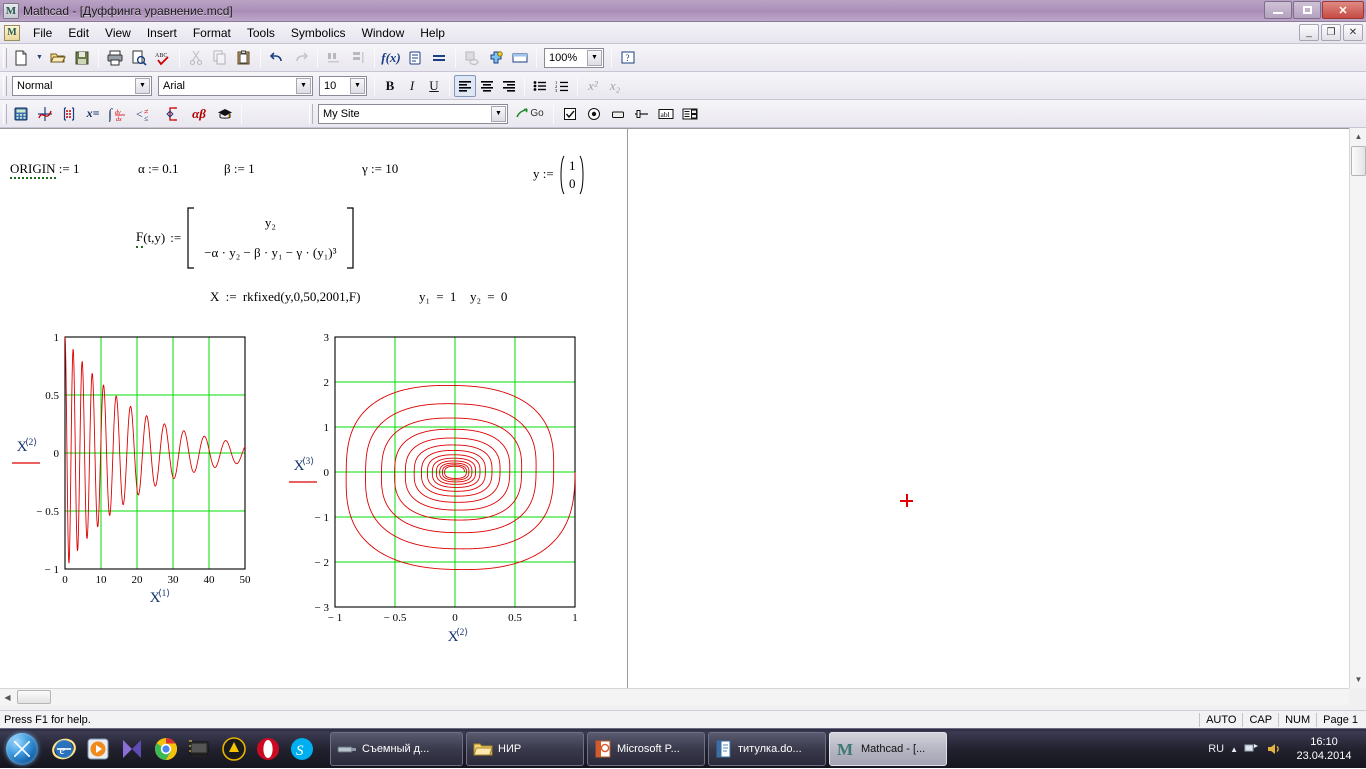 This screenshot has width=1366, height=769. I want to click on insert-area-icon, so click(520, 58).